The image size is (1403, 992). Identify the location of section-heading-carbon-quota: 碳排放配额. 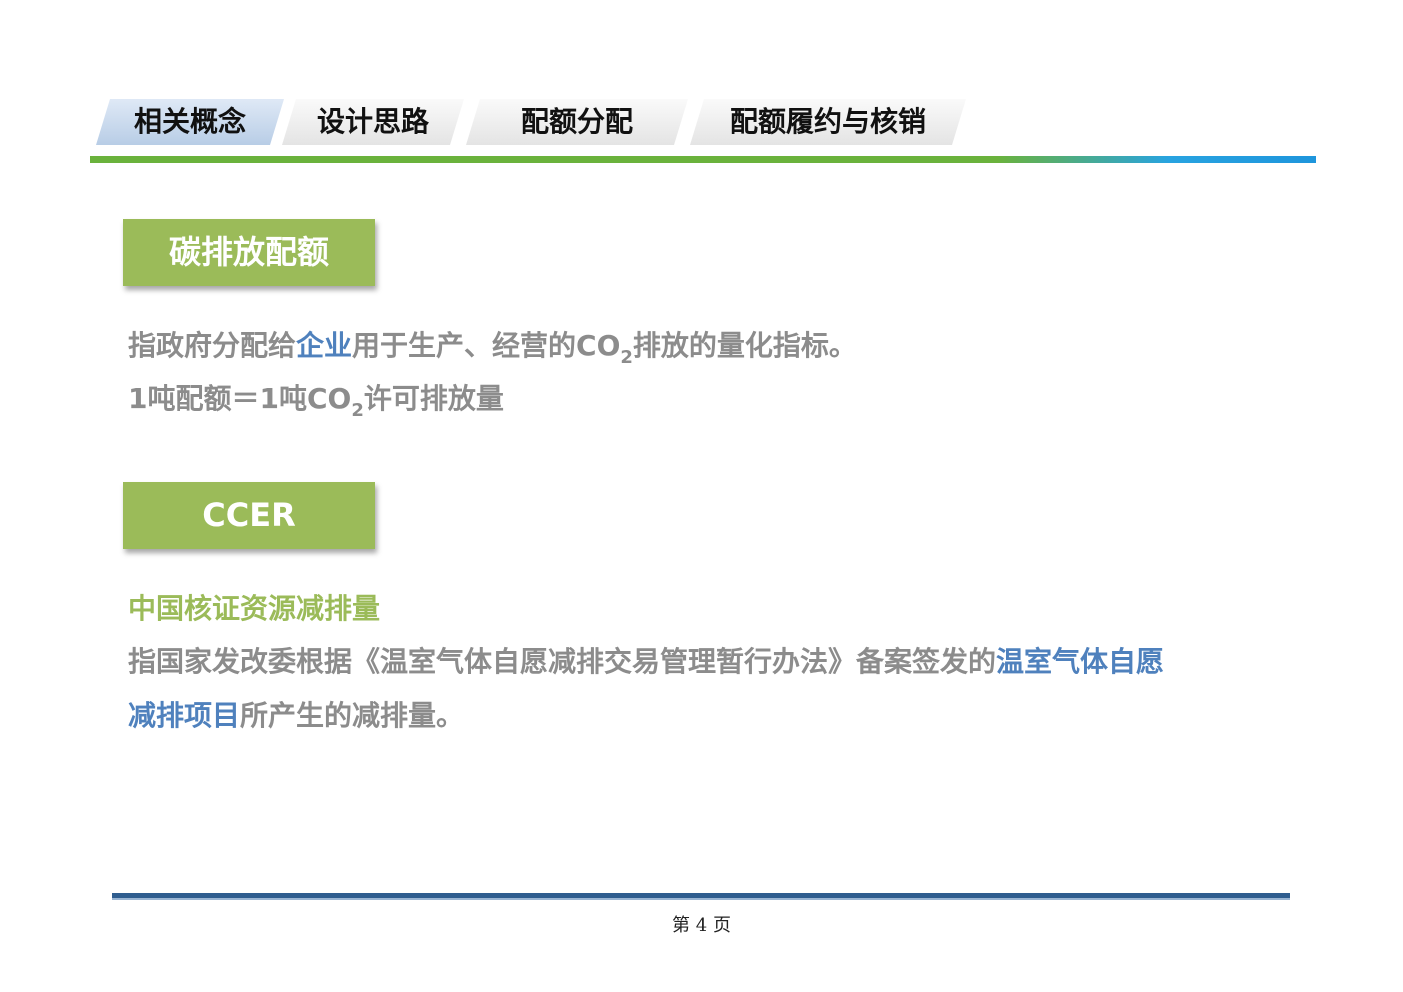
(249, 252).